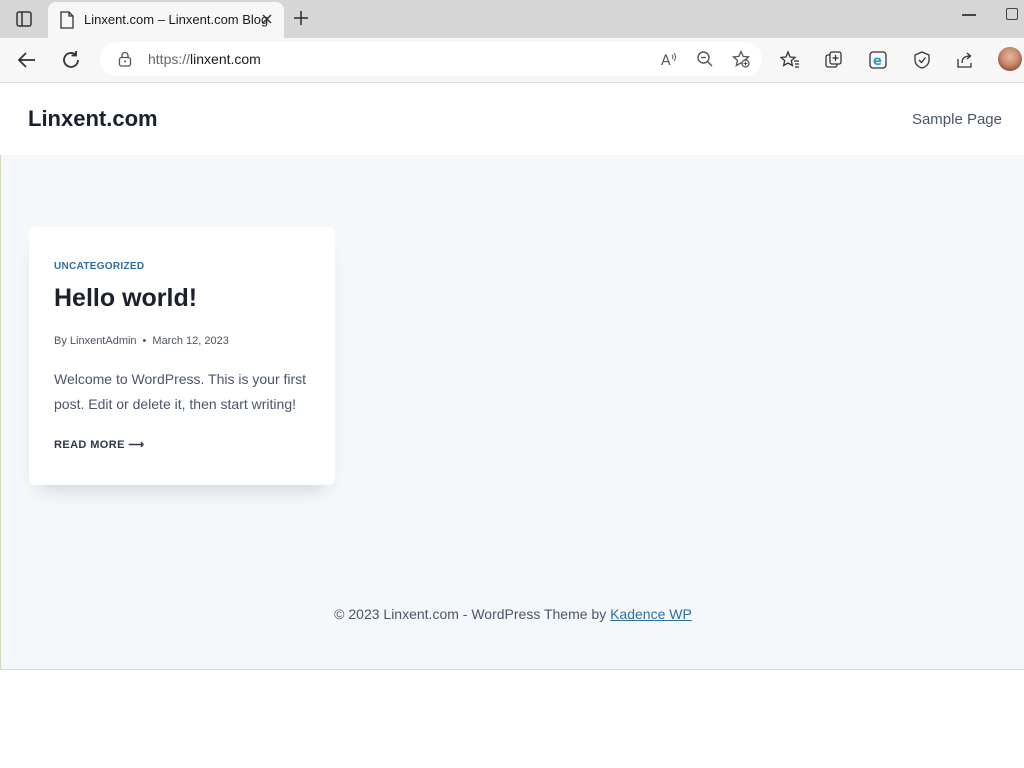  Describe the element at coordinates (1010, 59) in the screenshot. I see `profile-avatar` at that location.